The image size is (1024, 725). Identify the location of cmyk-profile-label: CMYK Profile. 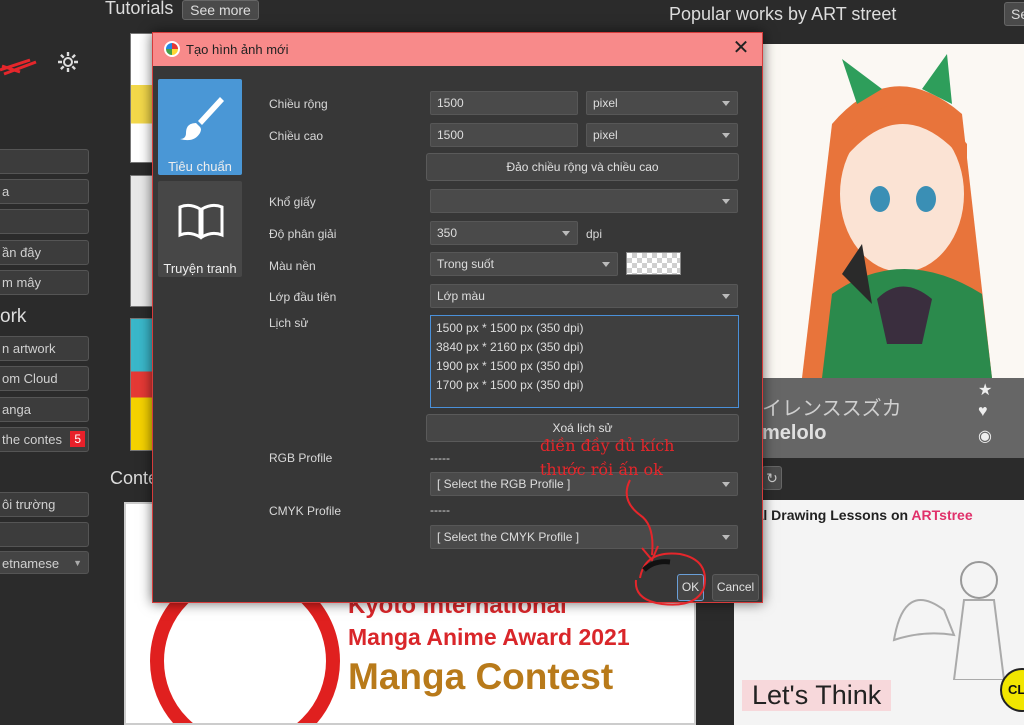
(305, 511).